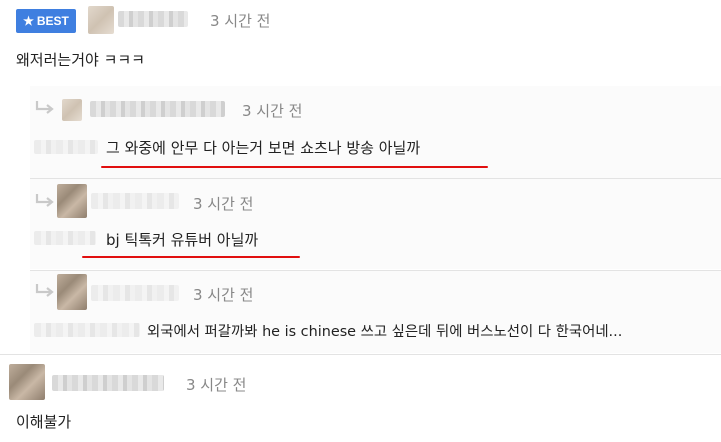 The width and height of the screenshot is (721, 442). Describe the element at coordinates (52, 21) in the screenshot. I see `best-badge-label: BEST` at that location.